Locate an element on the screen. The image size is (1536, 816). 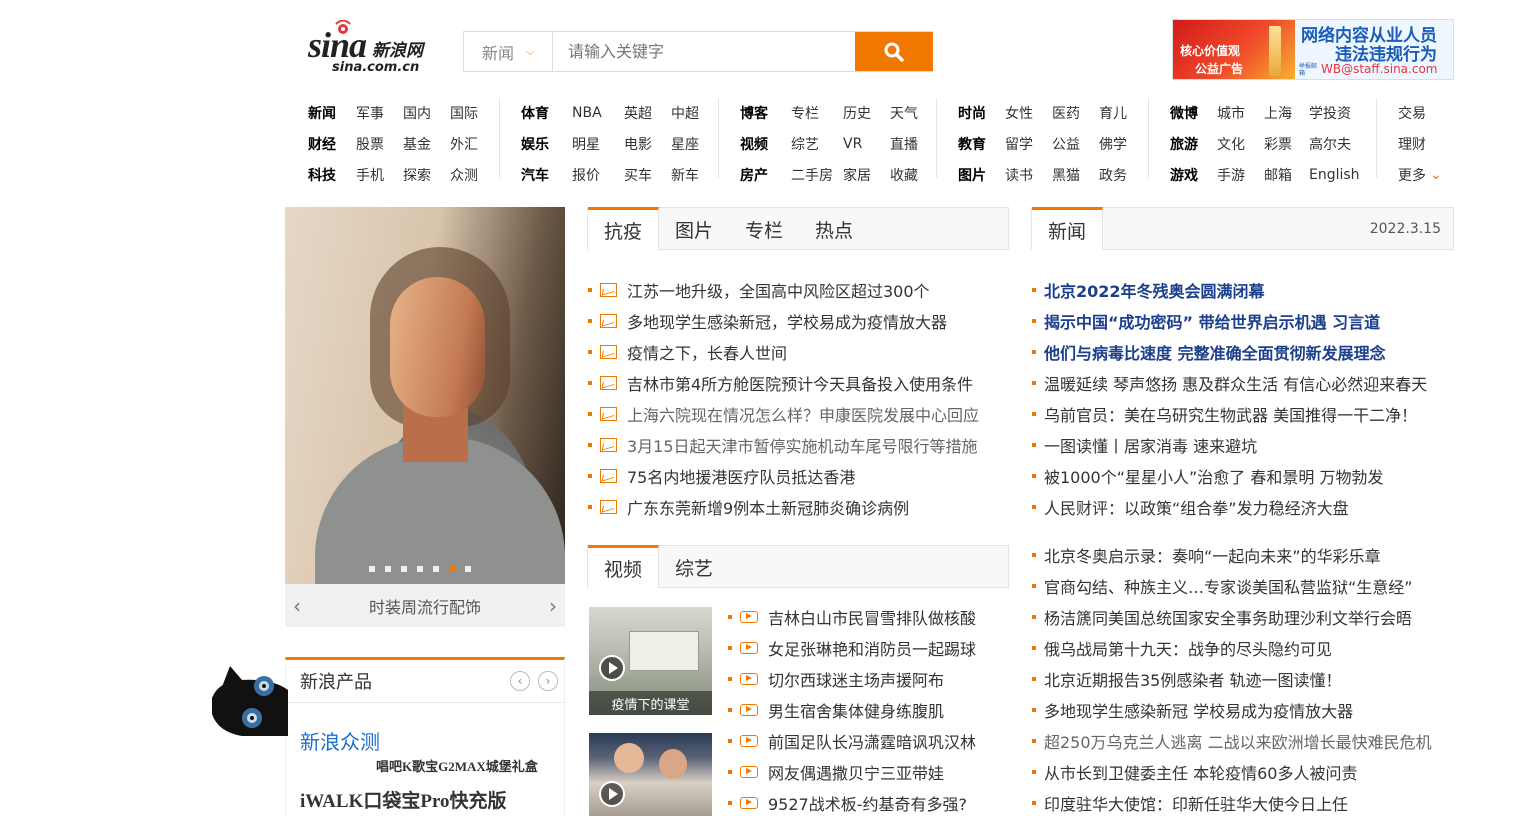
nav-link: 教育 is located at coordinates (981, 144).